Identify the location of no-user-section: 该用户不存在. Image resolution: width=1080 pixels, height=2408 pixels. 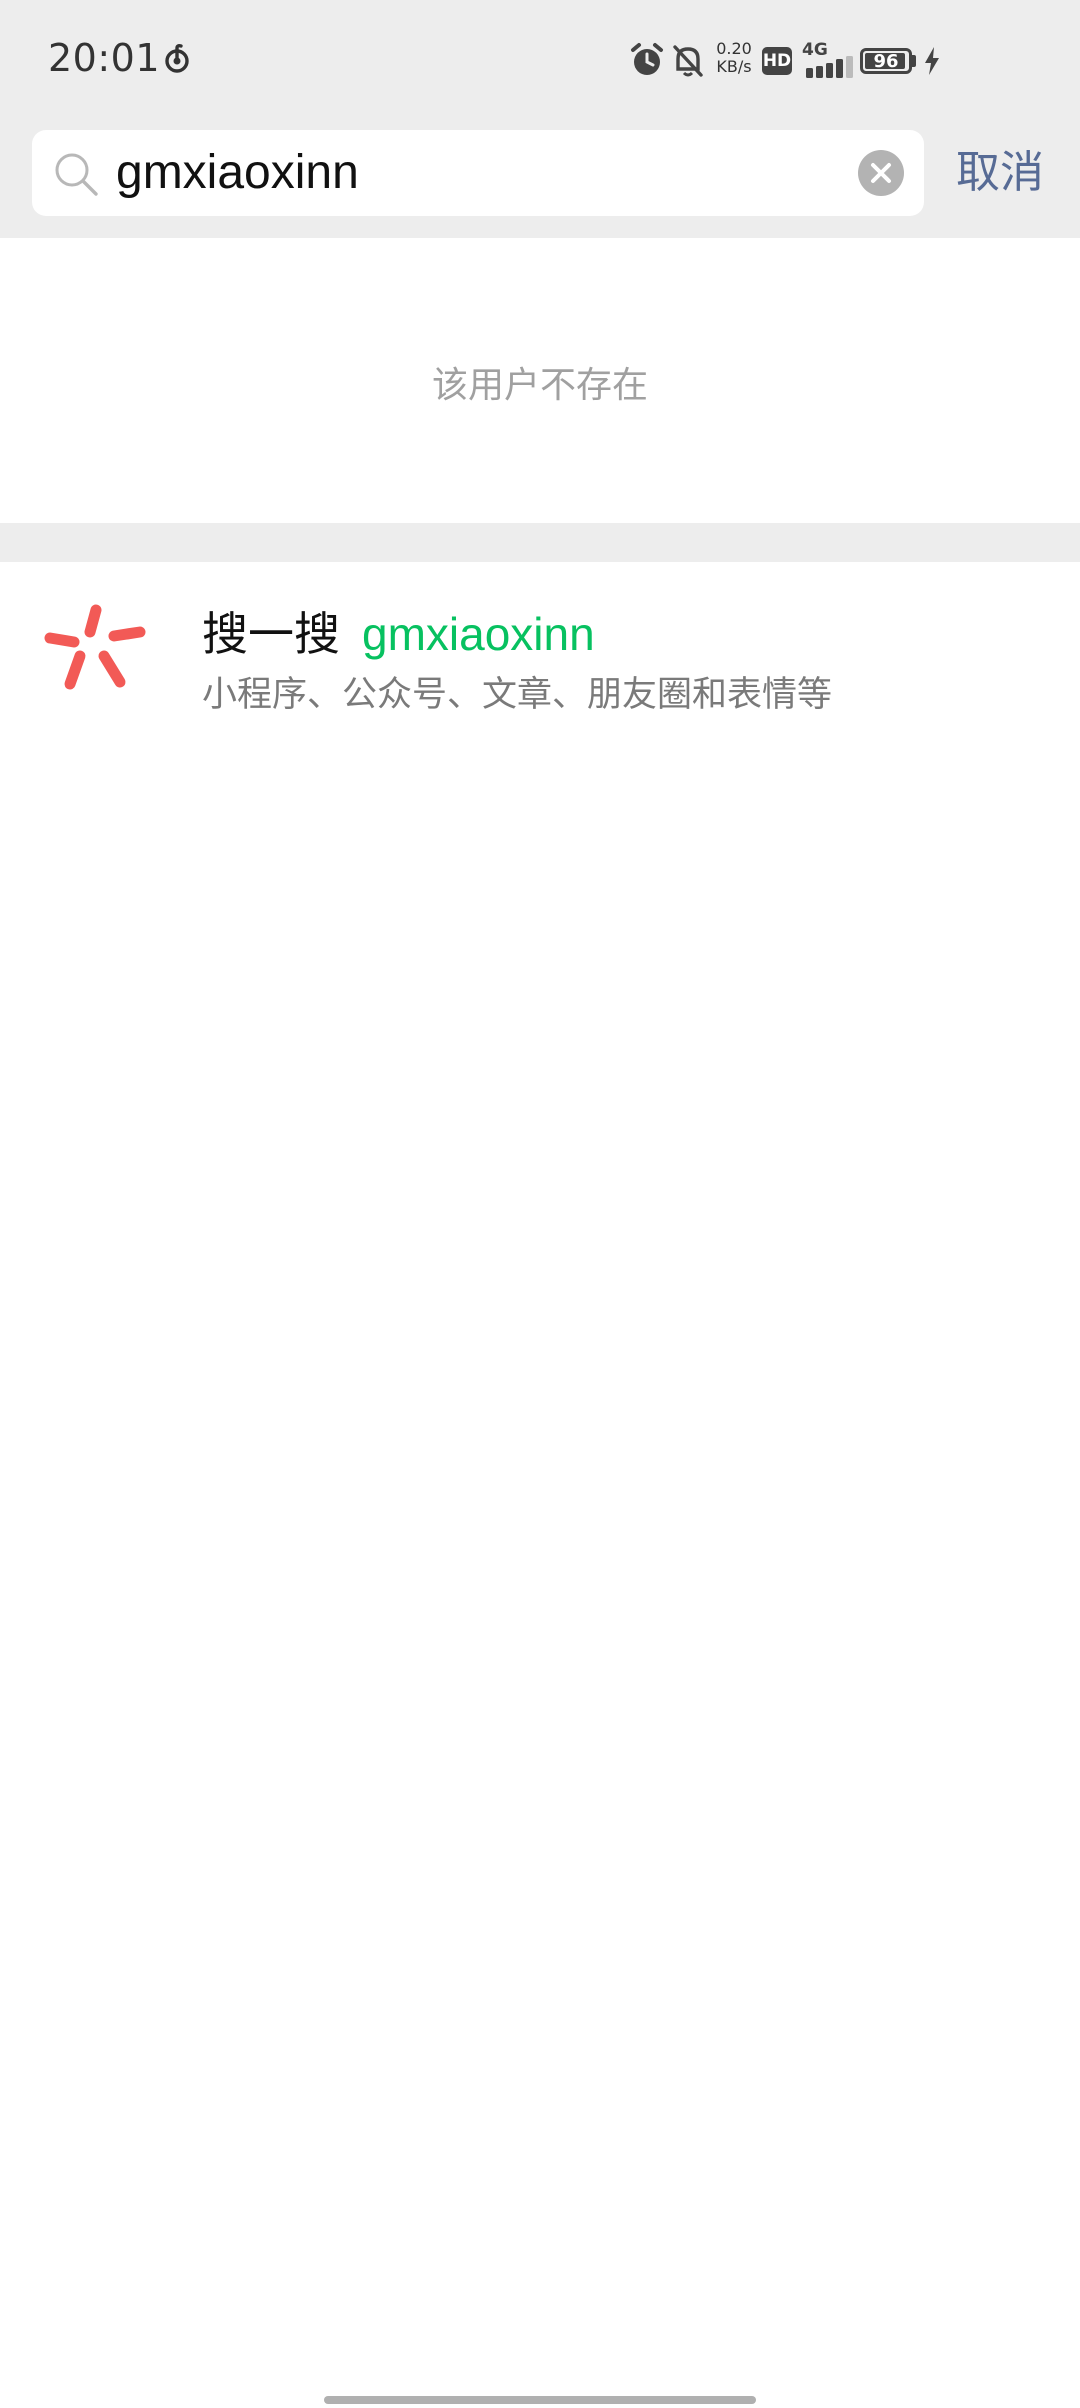
(540, 380).